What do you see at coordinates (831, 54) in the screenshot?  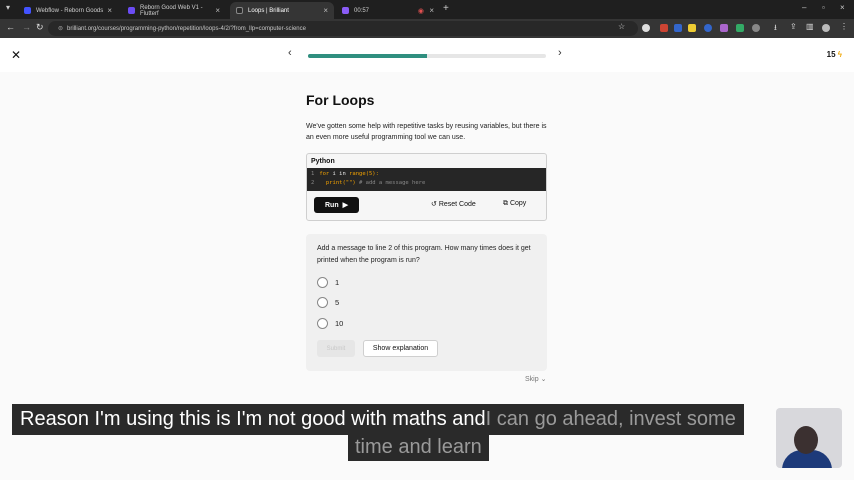 I see `streak-count: 15` at bounding box center [831, 54].